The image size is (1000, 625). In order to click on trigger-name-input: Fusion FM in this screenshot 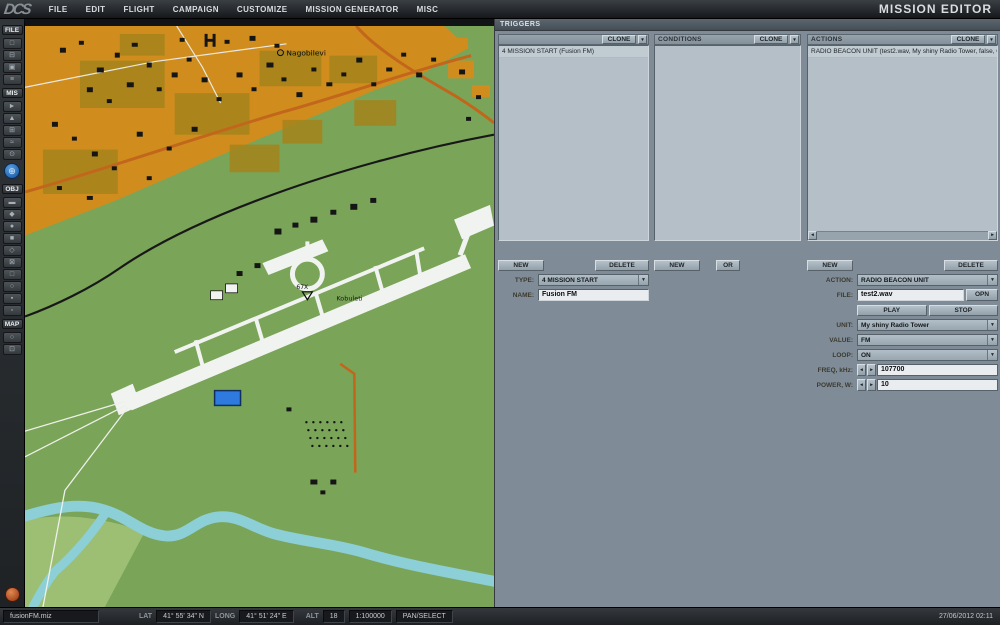, I will do `click(593, 295)`.